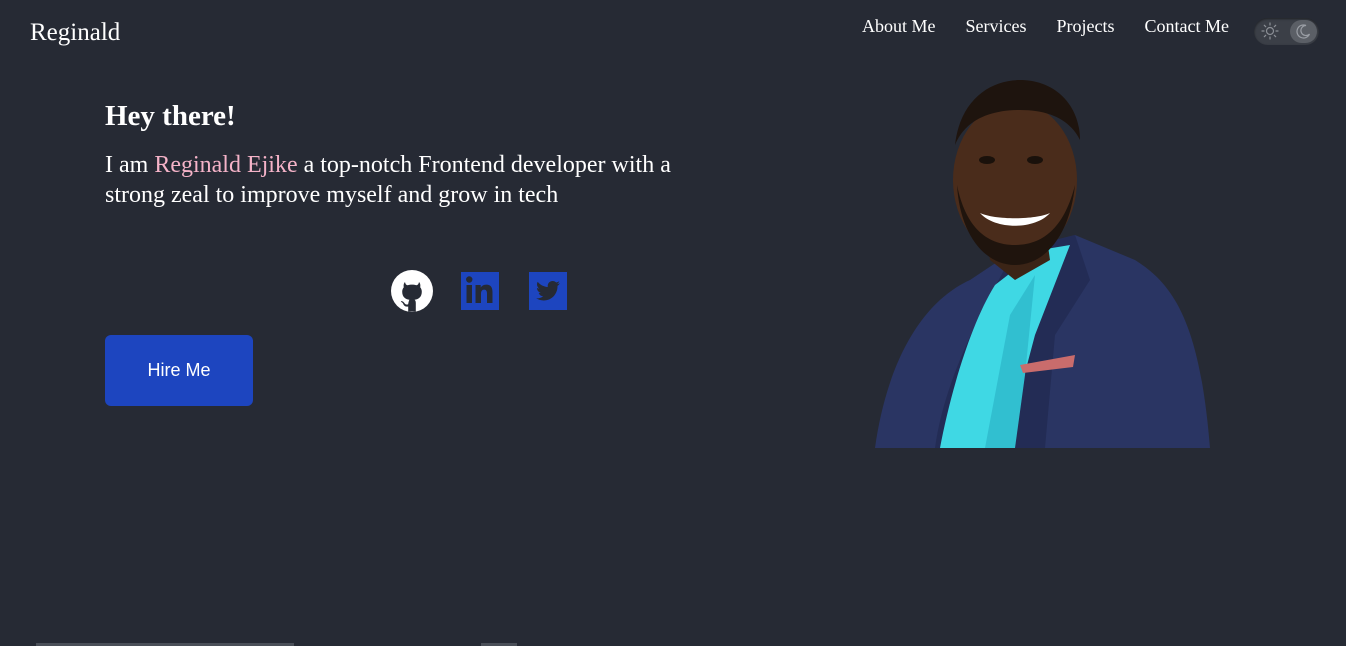 The height and width of the screenshot is (646, 1346). What do you see at coordinates (179, 370) in the screenshot?
I see `hire-me-button: Hire Me` at bounding box center [179, 370].